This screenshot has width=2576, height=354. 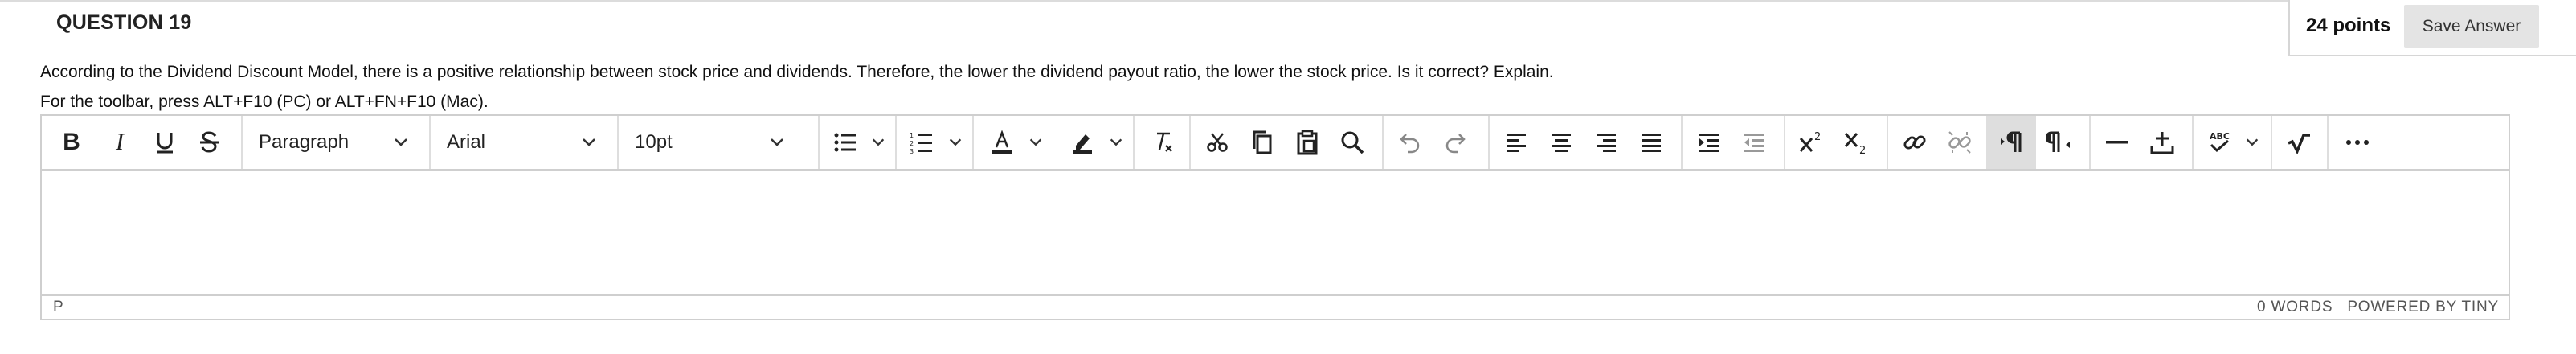 What do you see at coordinates (466, 142) in the screenshot?
I see `font-family-value: Arial` at bounding box center [466, 142].